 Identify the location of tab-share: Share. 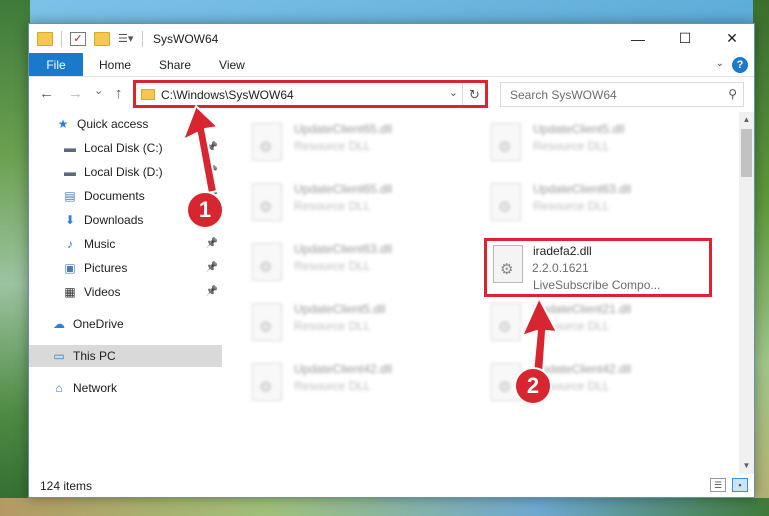
(175, 64).